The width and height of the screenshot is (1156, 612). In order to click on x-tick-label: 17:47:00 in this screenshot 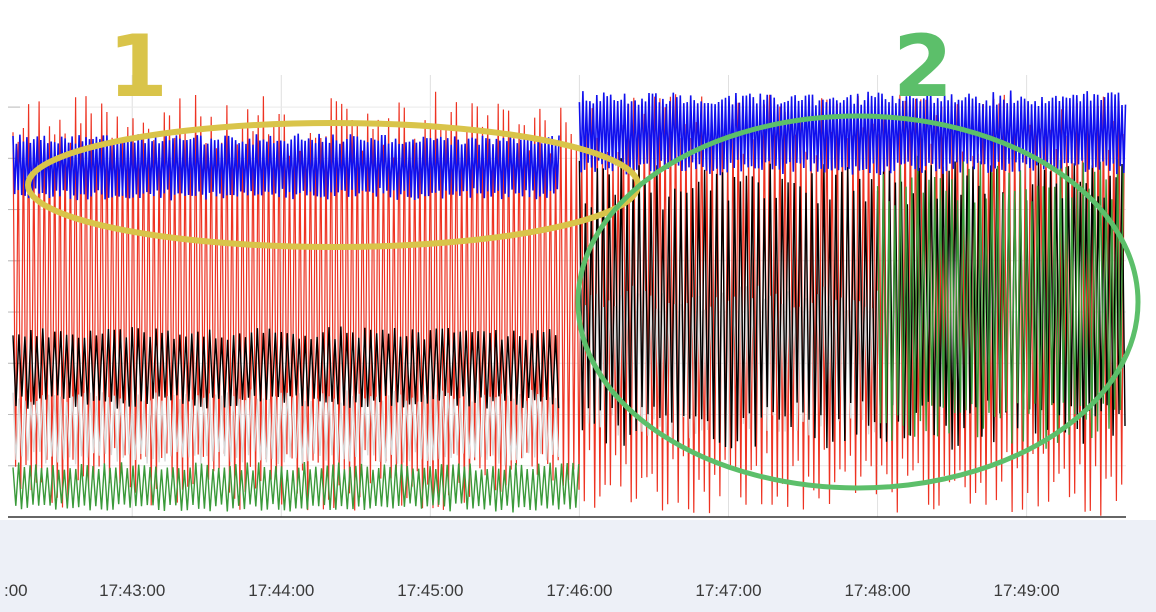, I will do `click(728, 590)`.